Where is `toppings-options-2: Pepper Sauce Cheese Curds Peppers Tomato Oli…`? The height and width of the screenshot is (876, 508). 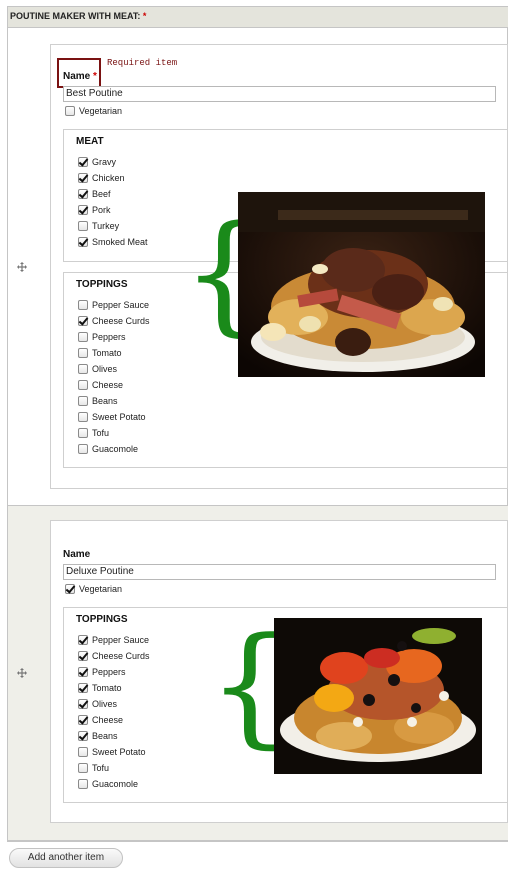 toppings-options-2: Pepper Sauce Cheese Curds Peppers Tomato Oli… is located at coordinates (114, 714).